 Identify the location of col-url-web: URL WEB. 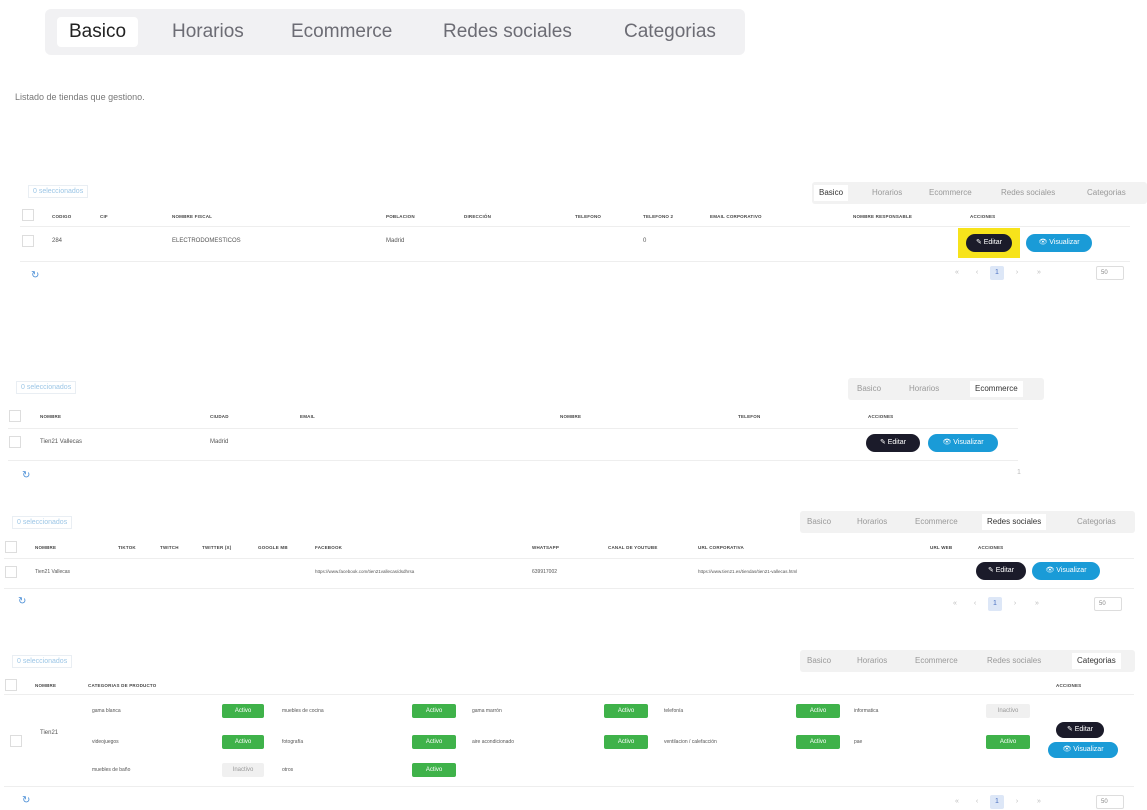
(941, 547).